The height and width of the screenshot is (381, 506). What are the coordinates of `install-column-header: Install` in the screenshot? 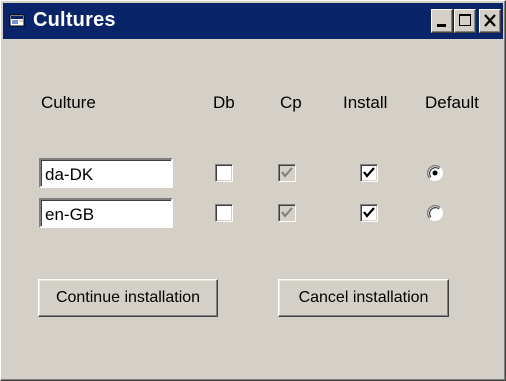 It's located at (365, 102).